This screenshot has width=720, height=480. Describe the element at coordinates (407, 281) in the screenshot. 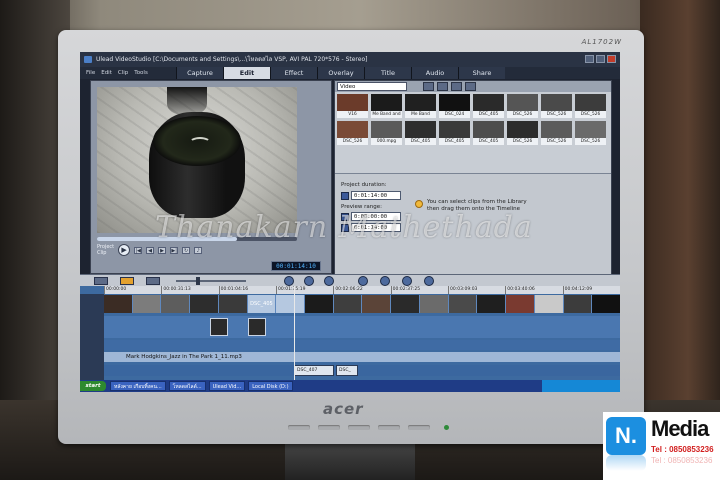

I see `smart-render-icon` at that location.